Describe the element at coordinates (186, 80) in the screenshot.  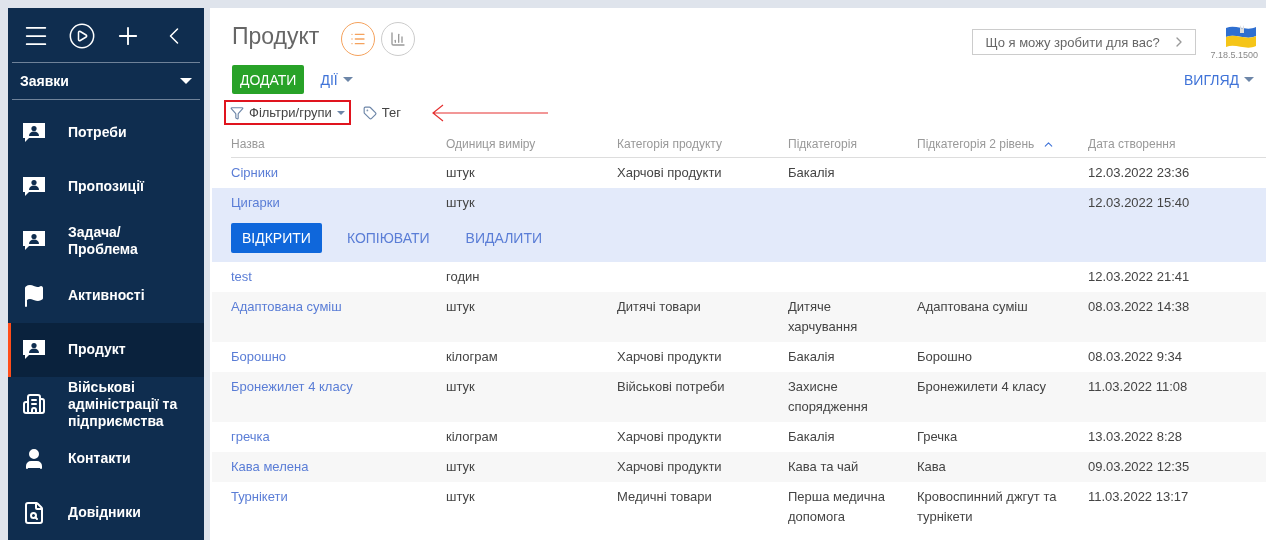
I see `caret-icon` at that location.